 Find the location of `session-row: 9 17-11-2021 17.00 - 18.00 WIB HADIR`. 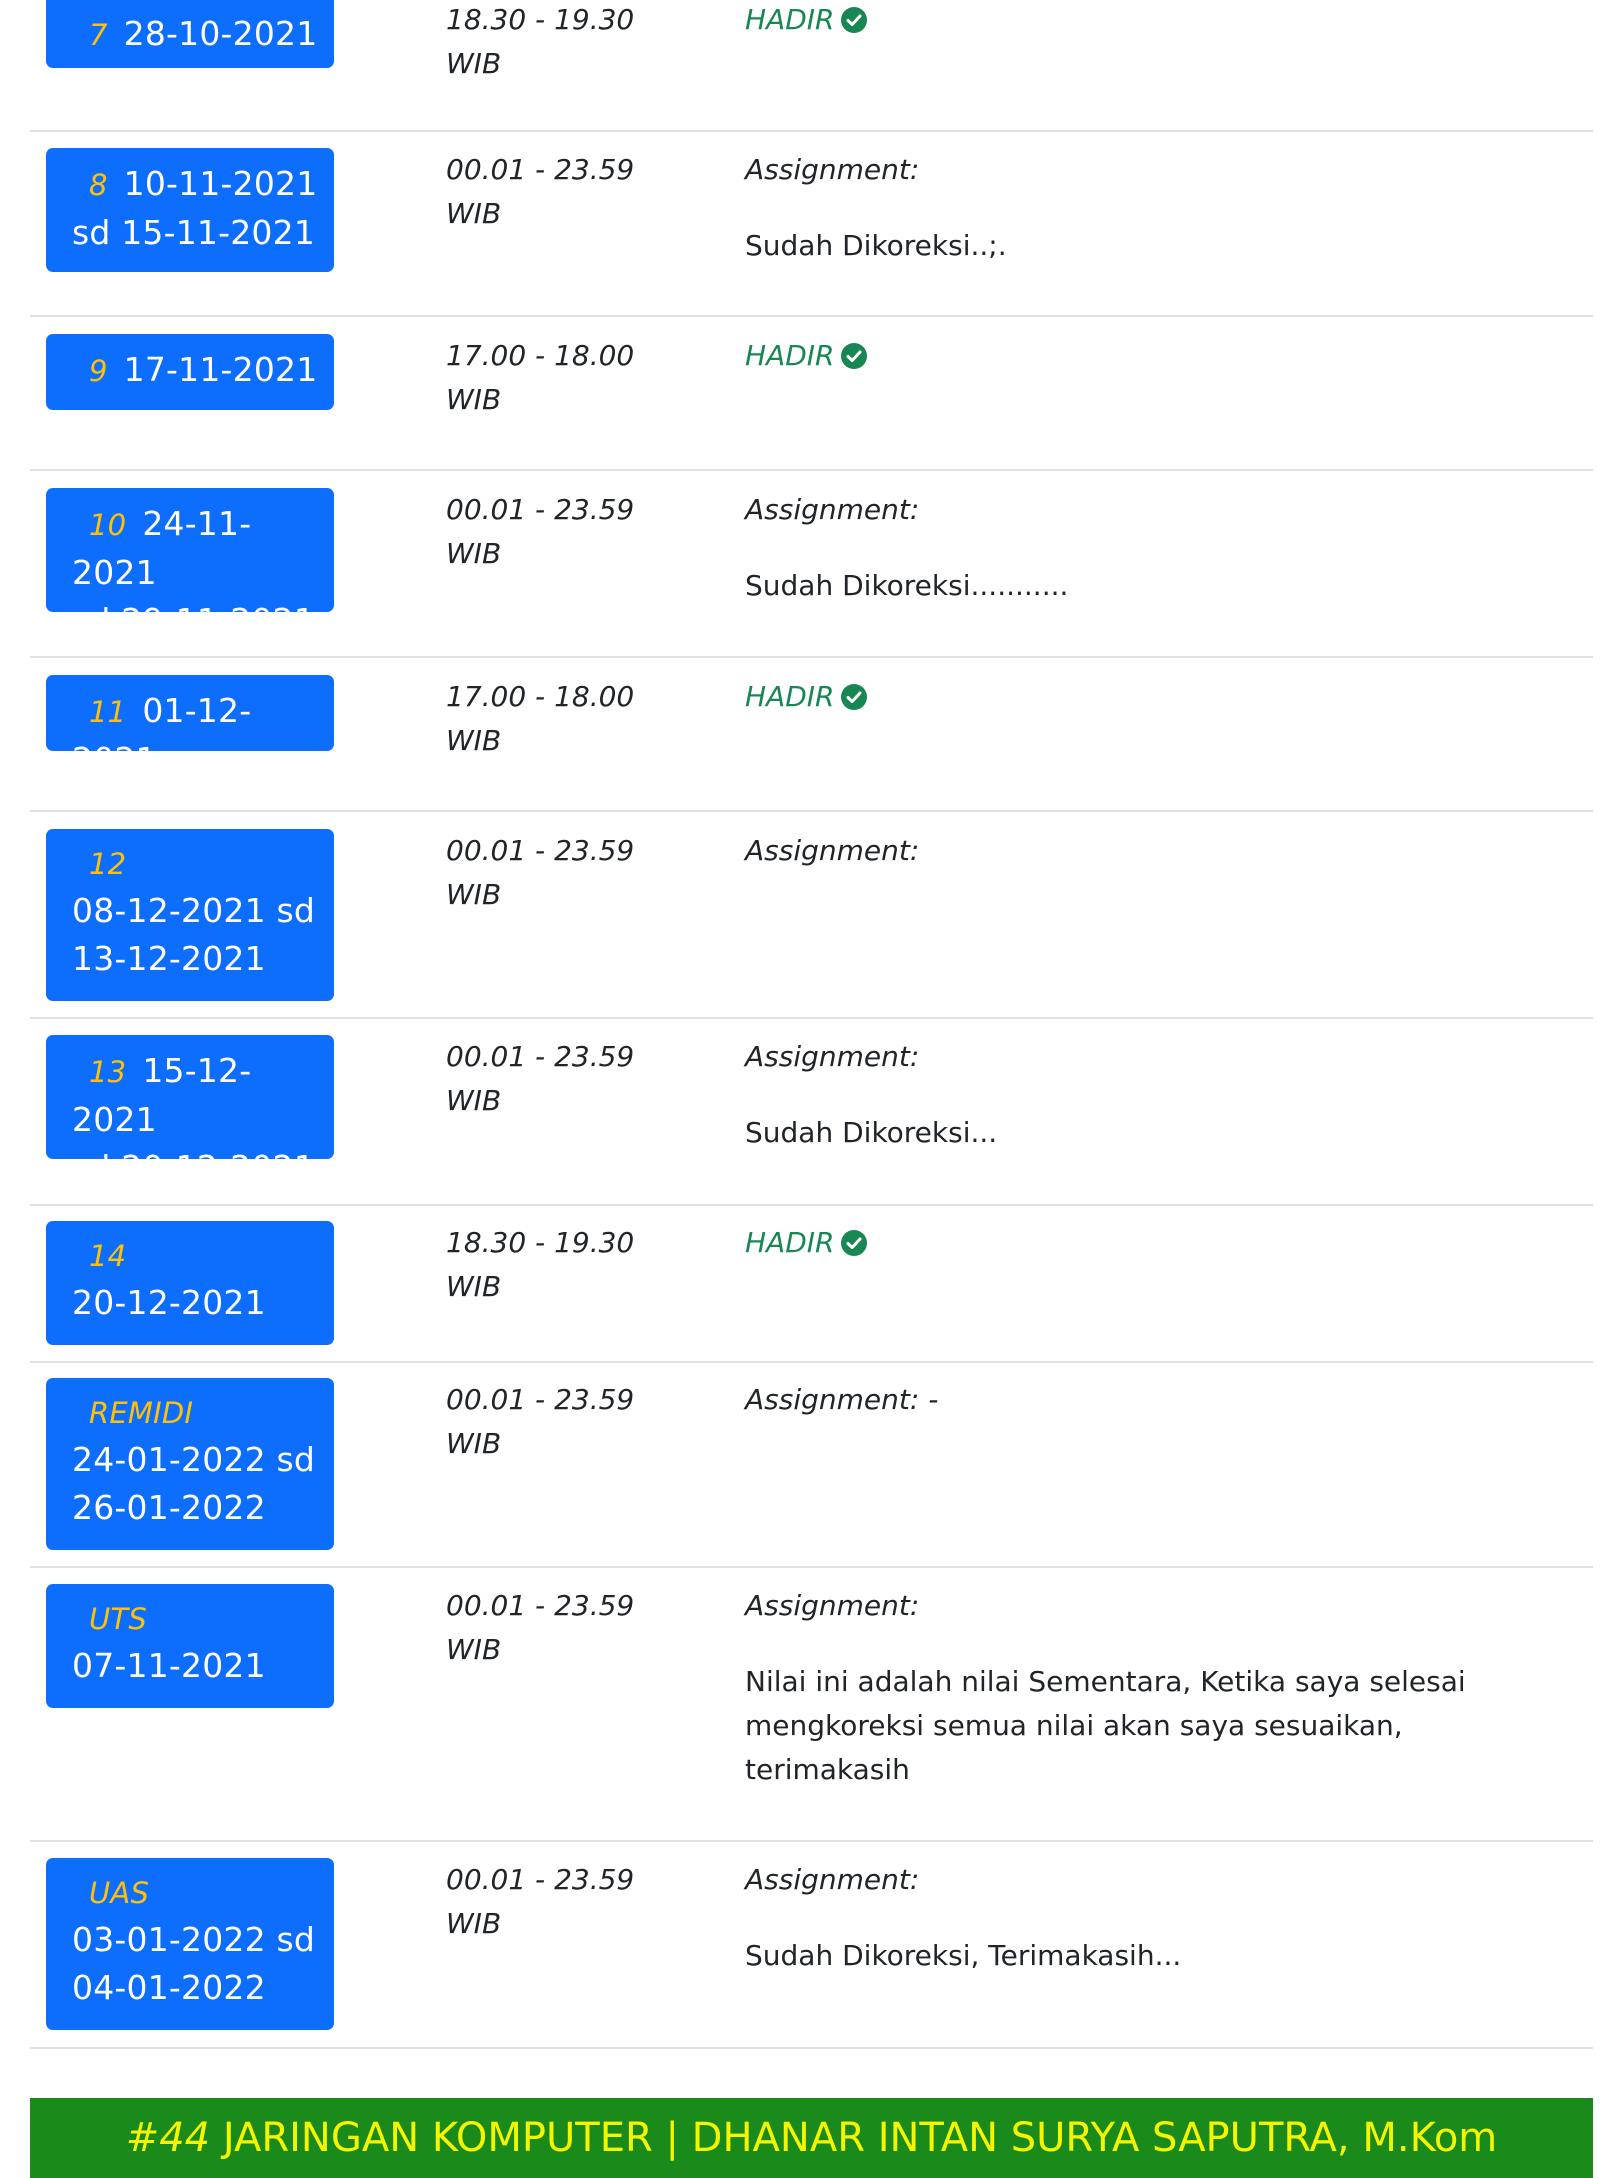

session-row: 9 17-11-2021 17.00 - 18.00 WIB HADIR is located at coordinates (811, 394).